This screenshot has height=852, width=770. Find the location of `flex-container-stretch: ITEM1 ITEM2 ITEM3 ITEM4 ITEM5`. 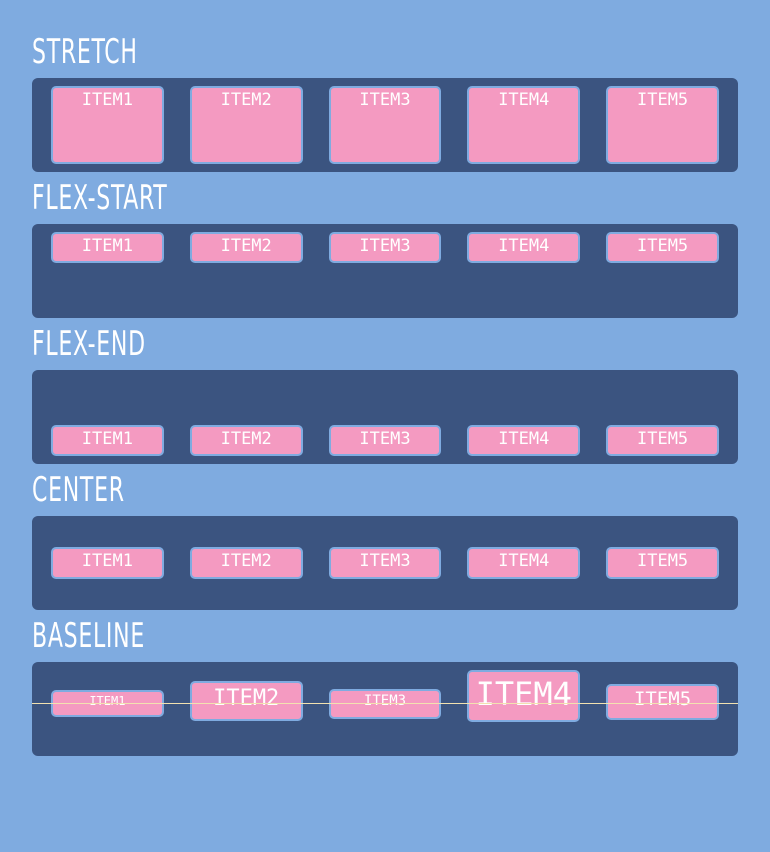

flex-container-stretch: ITEM1 ITEM2 ITEM3 ITEM4 ITEM5 is located at coordinates (385, 125).